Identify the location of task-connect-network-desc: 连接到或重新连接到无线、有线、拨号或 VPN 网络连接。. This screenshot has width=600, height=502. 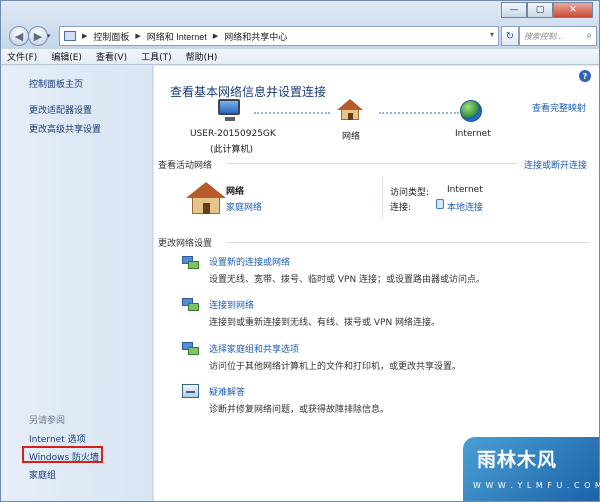
(325, 323).